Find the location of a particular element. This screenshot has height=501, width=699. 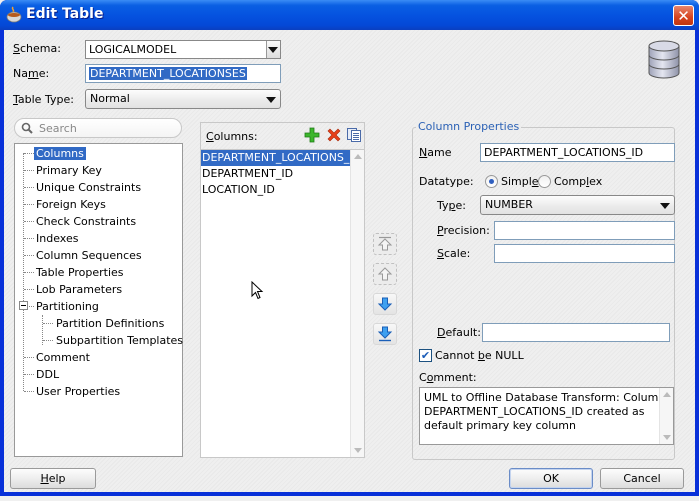

tree-item-foreign-keys: Foreign Keys is located at coordinates (71, 204).